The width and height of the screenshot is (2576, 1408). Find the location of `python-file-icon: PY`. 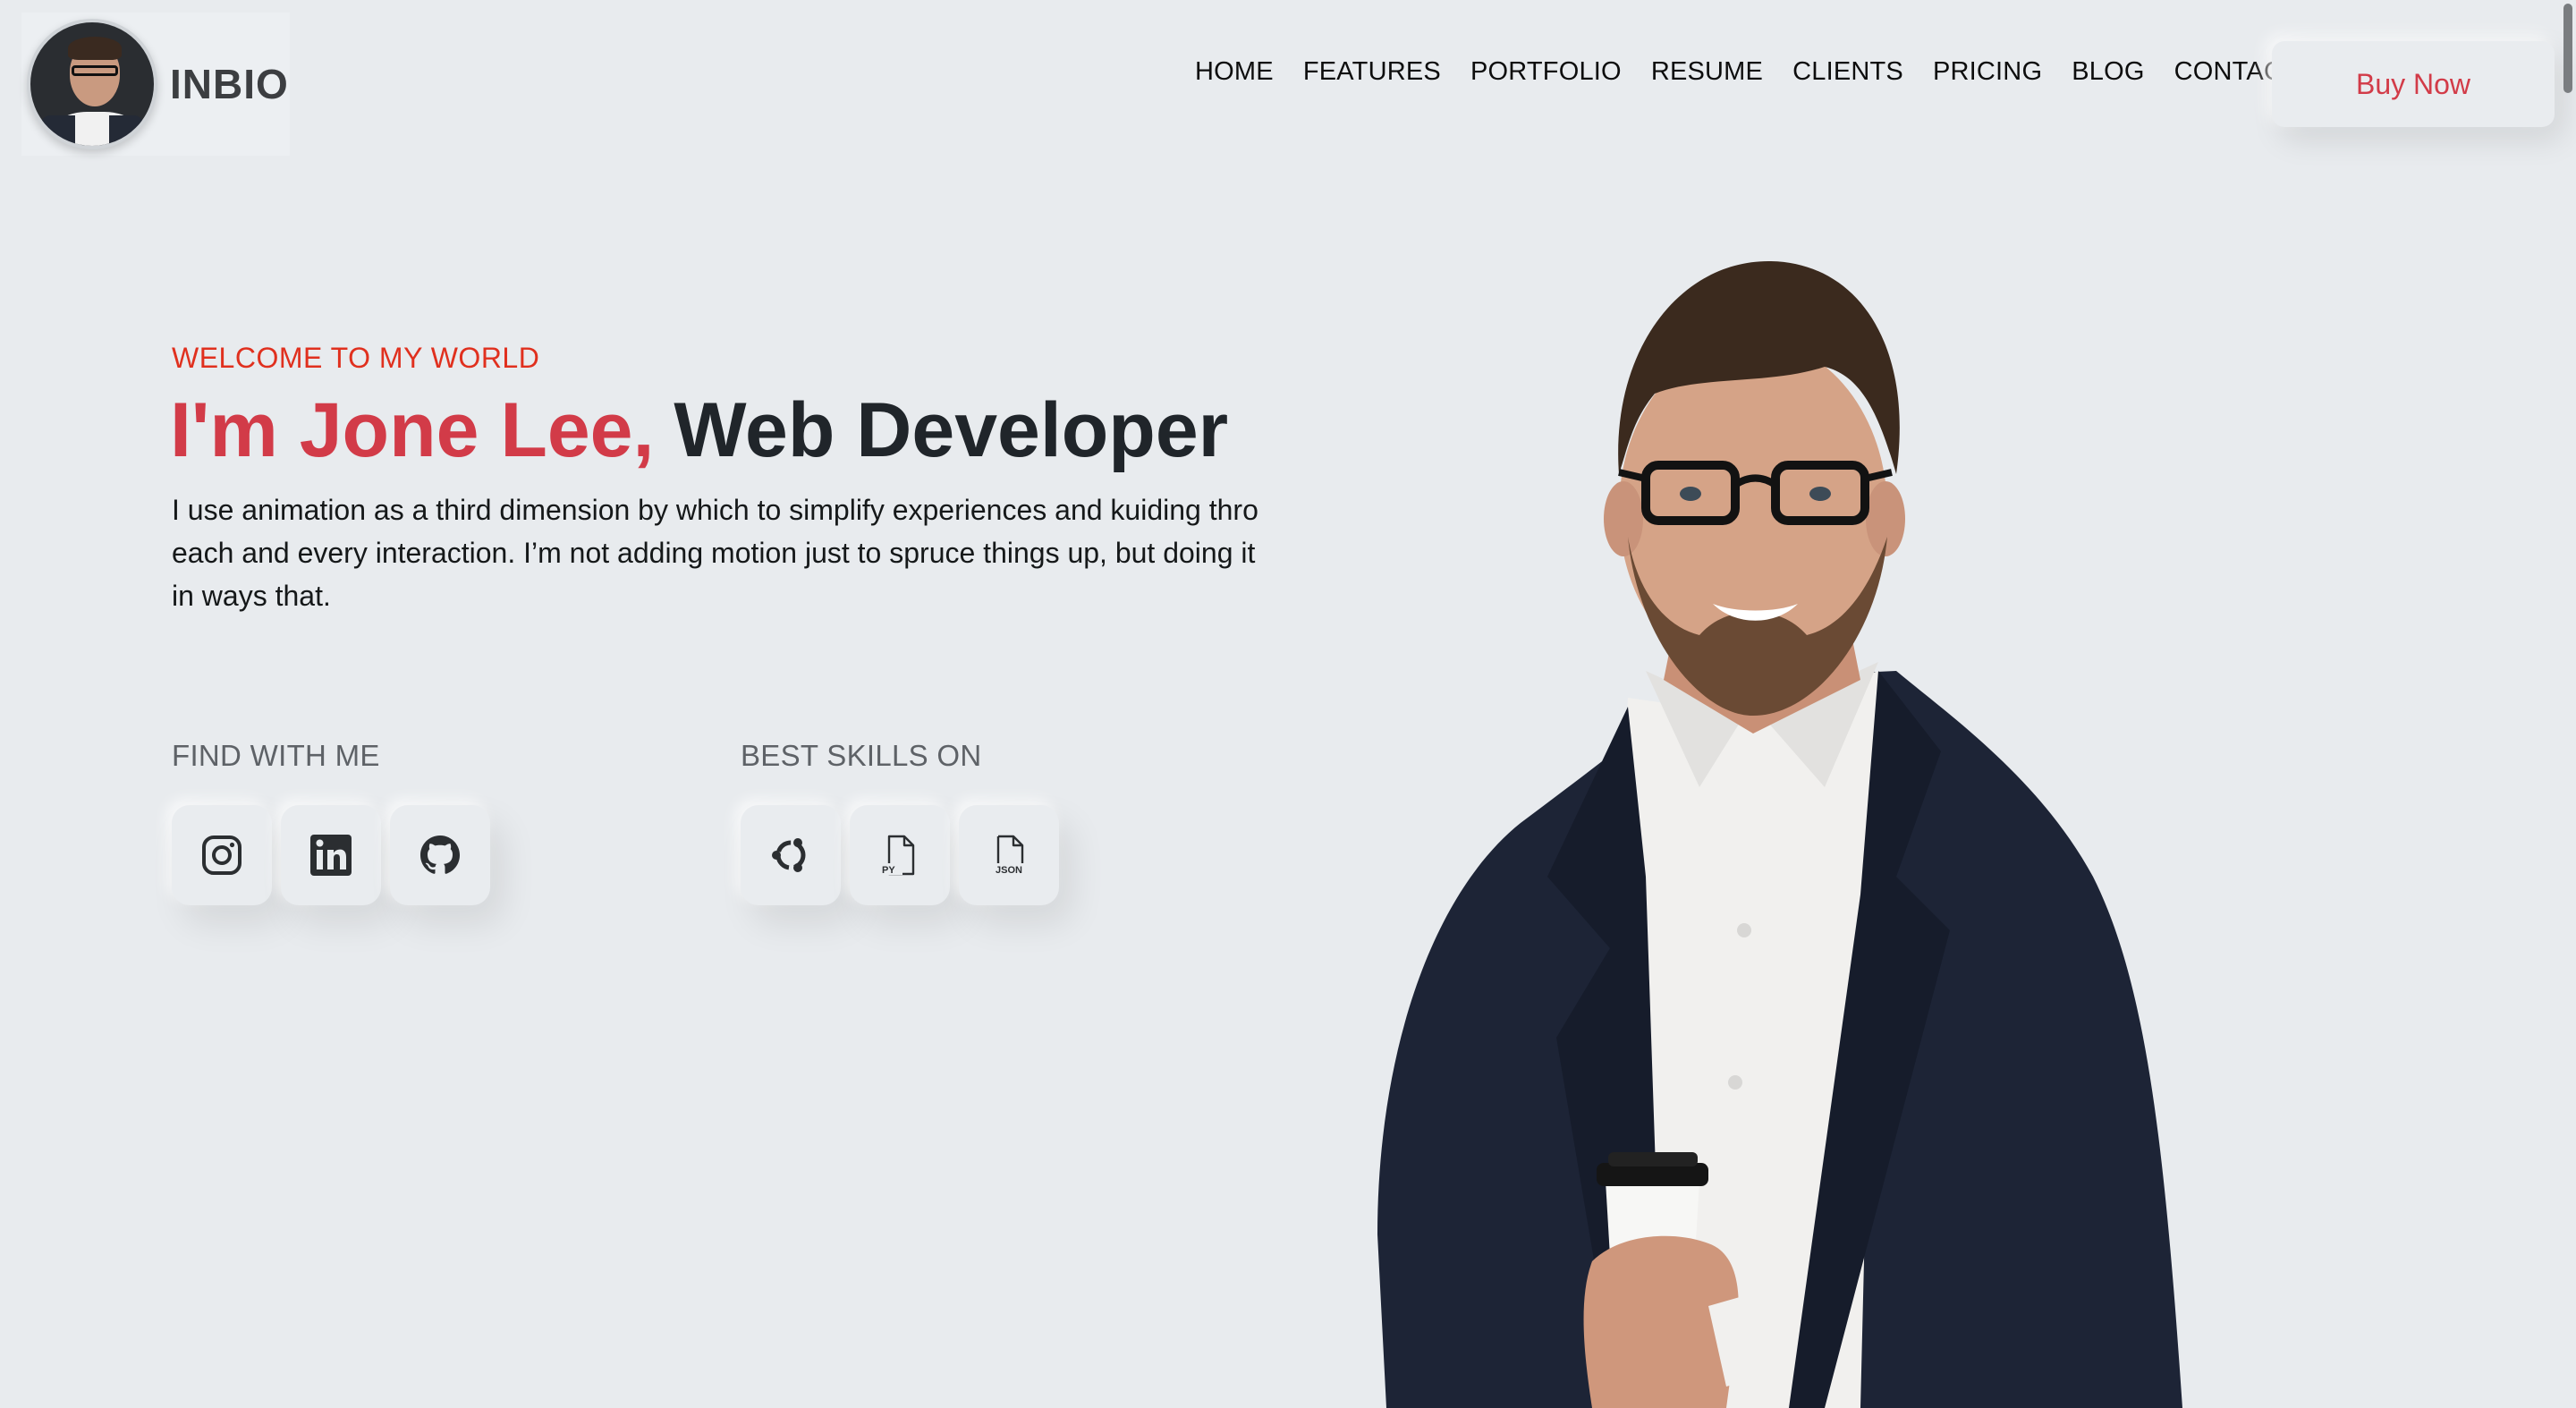

python-file-icon: PY is located at coordinates (898, 856).